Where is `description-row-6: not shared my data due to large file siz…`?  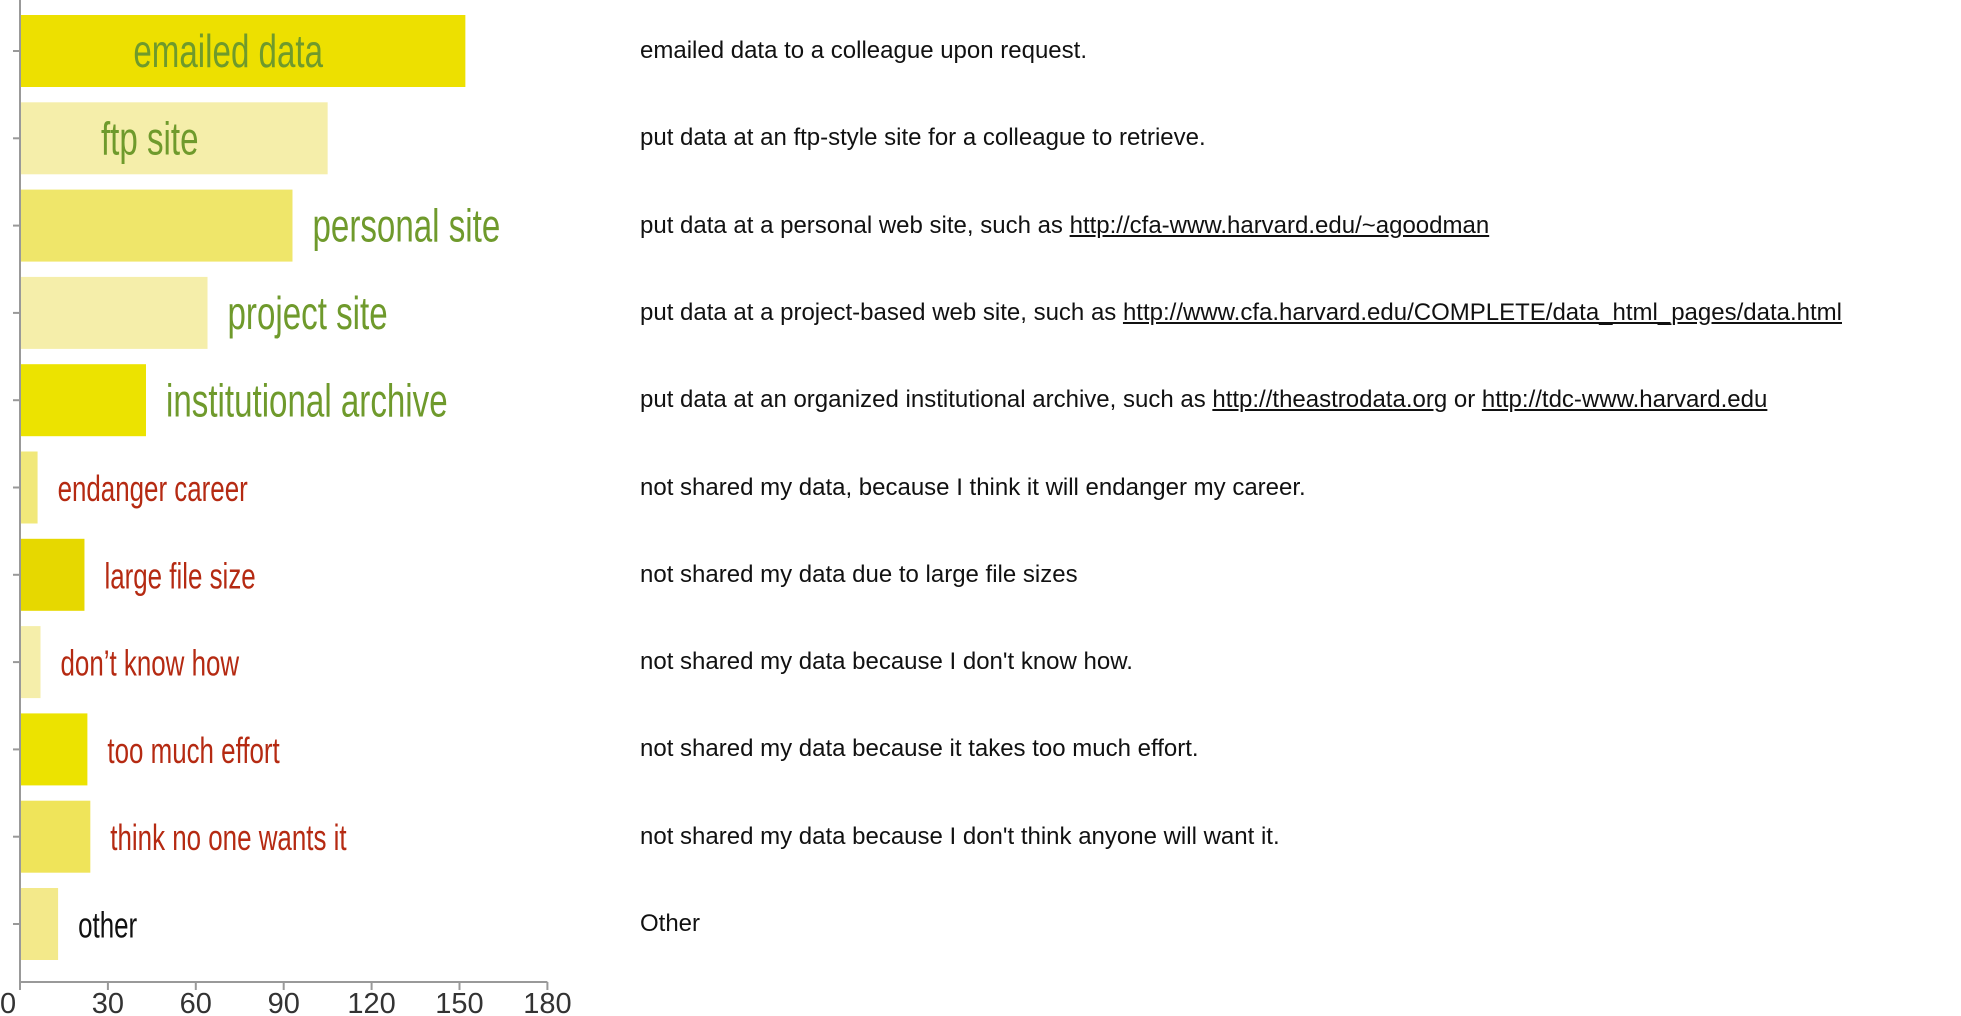 description-row-6: not shared my data due to large file siz… is located at coordinates (859, 575).